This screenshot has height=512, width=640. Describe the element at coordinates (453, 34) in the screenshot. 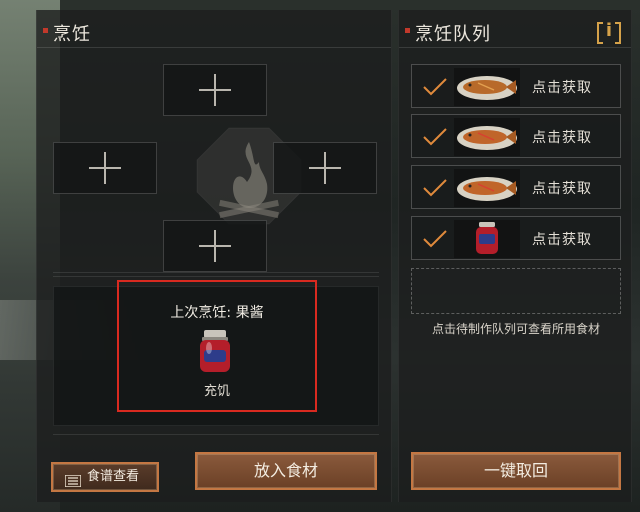

I see `queue-panel-title: 烹饪队列` at that location.